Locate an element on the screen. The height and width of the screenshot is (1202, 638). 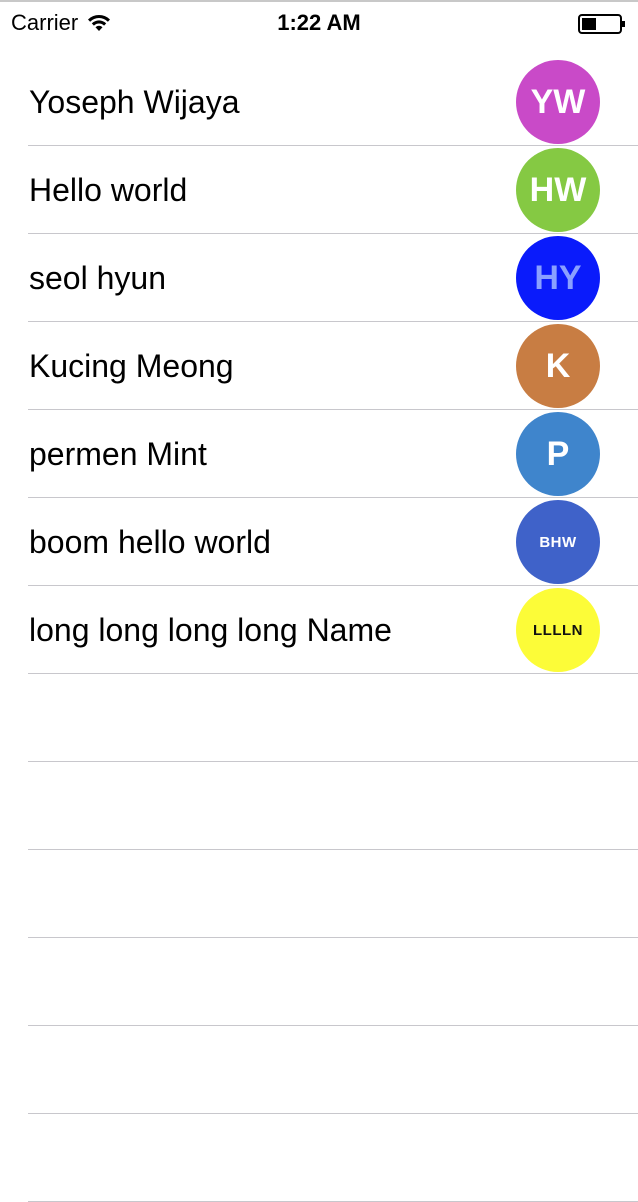
contact-name: Yoseph Wijaya is located at coordinates (134, 102).